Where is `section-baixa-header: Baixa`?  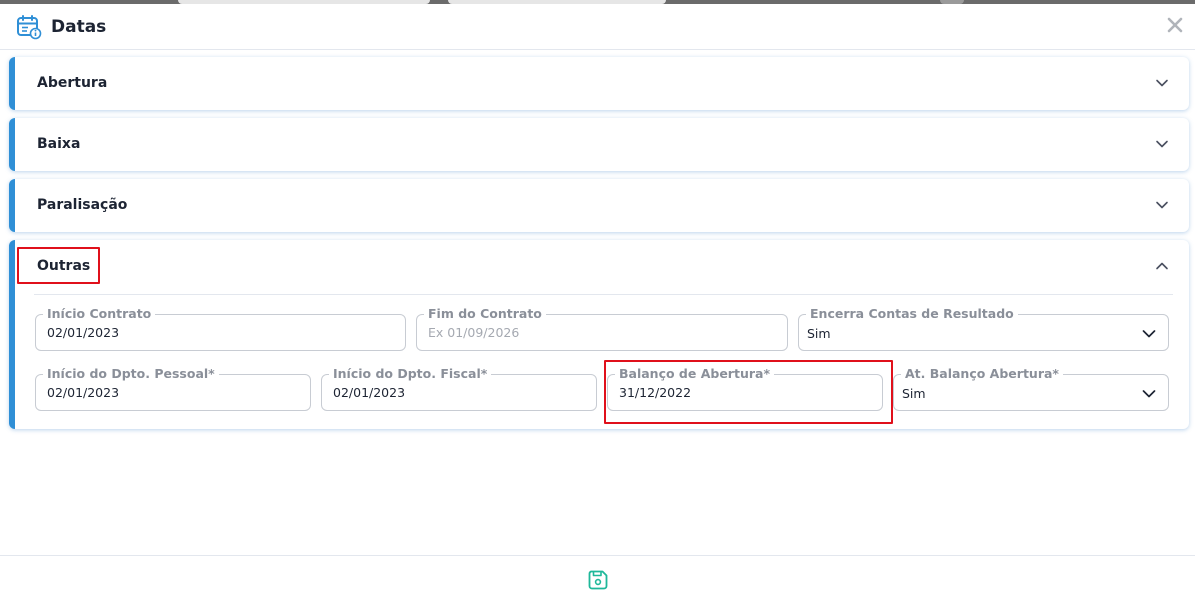 section-baixa-header: Baixa is located at coordinates (602, 144).